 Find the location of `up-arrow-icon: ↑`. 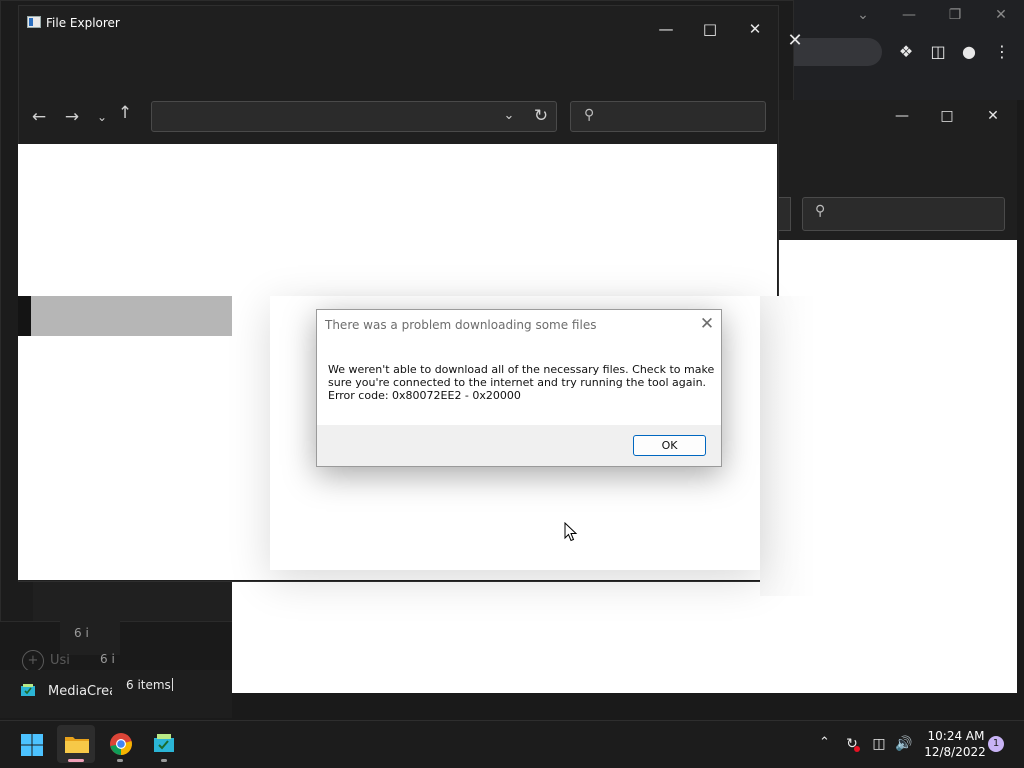

up-arrow-icon: ↑ is located at coordinates (125, 113).